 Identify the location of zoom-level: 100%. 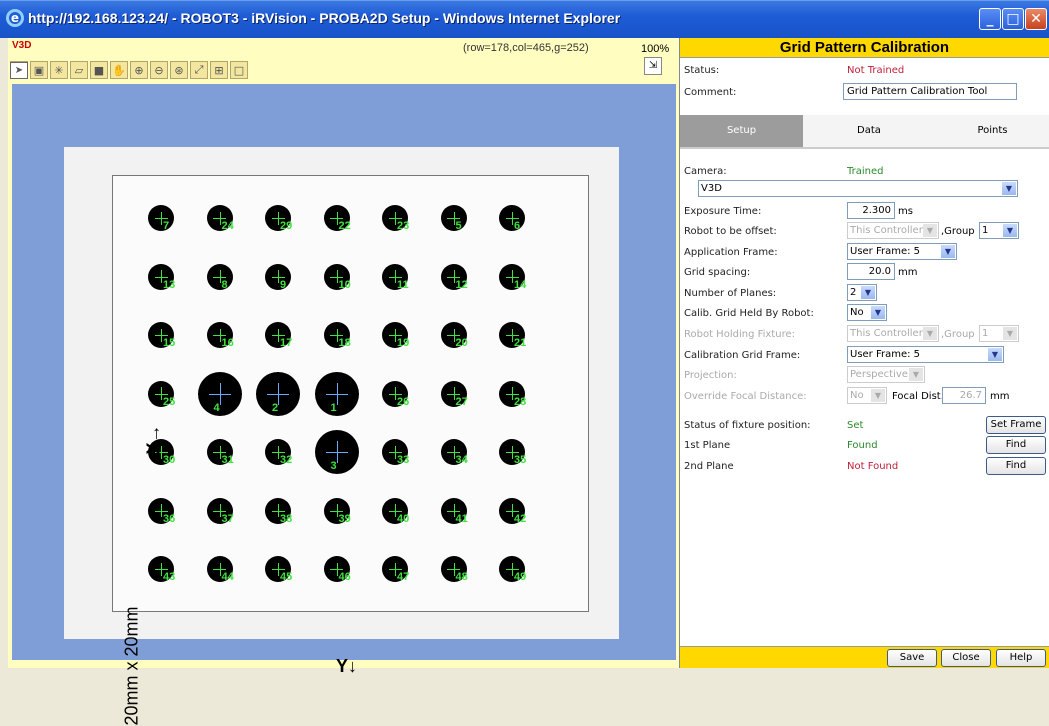
(655, 49).